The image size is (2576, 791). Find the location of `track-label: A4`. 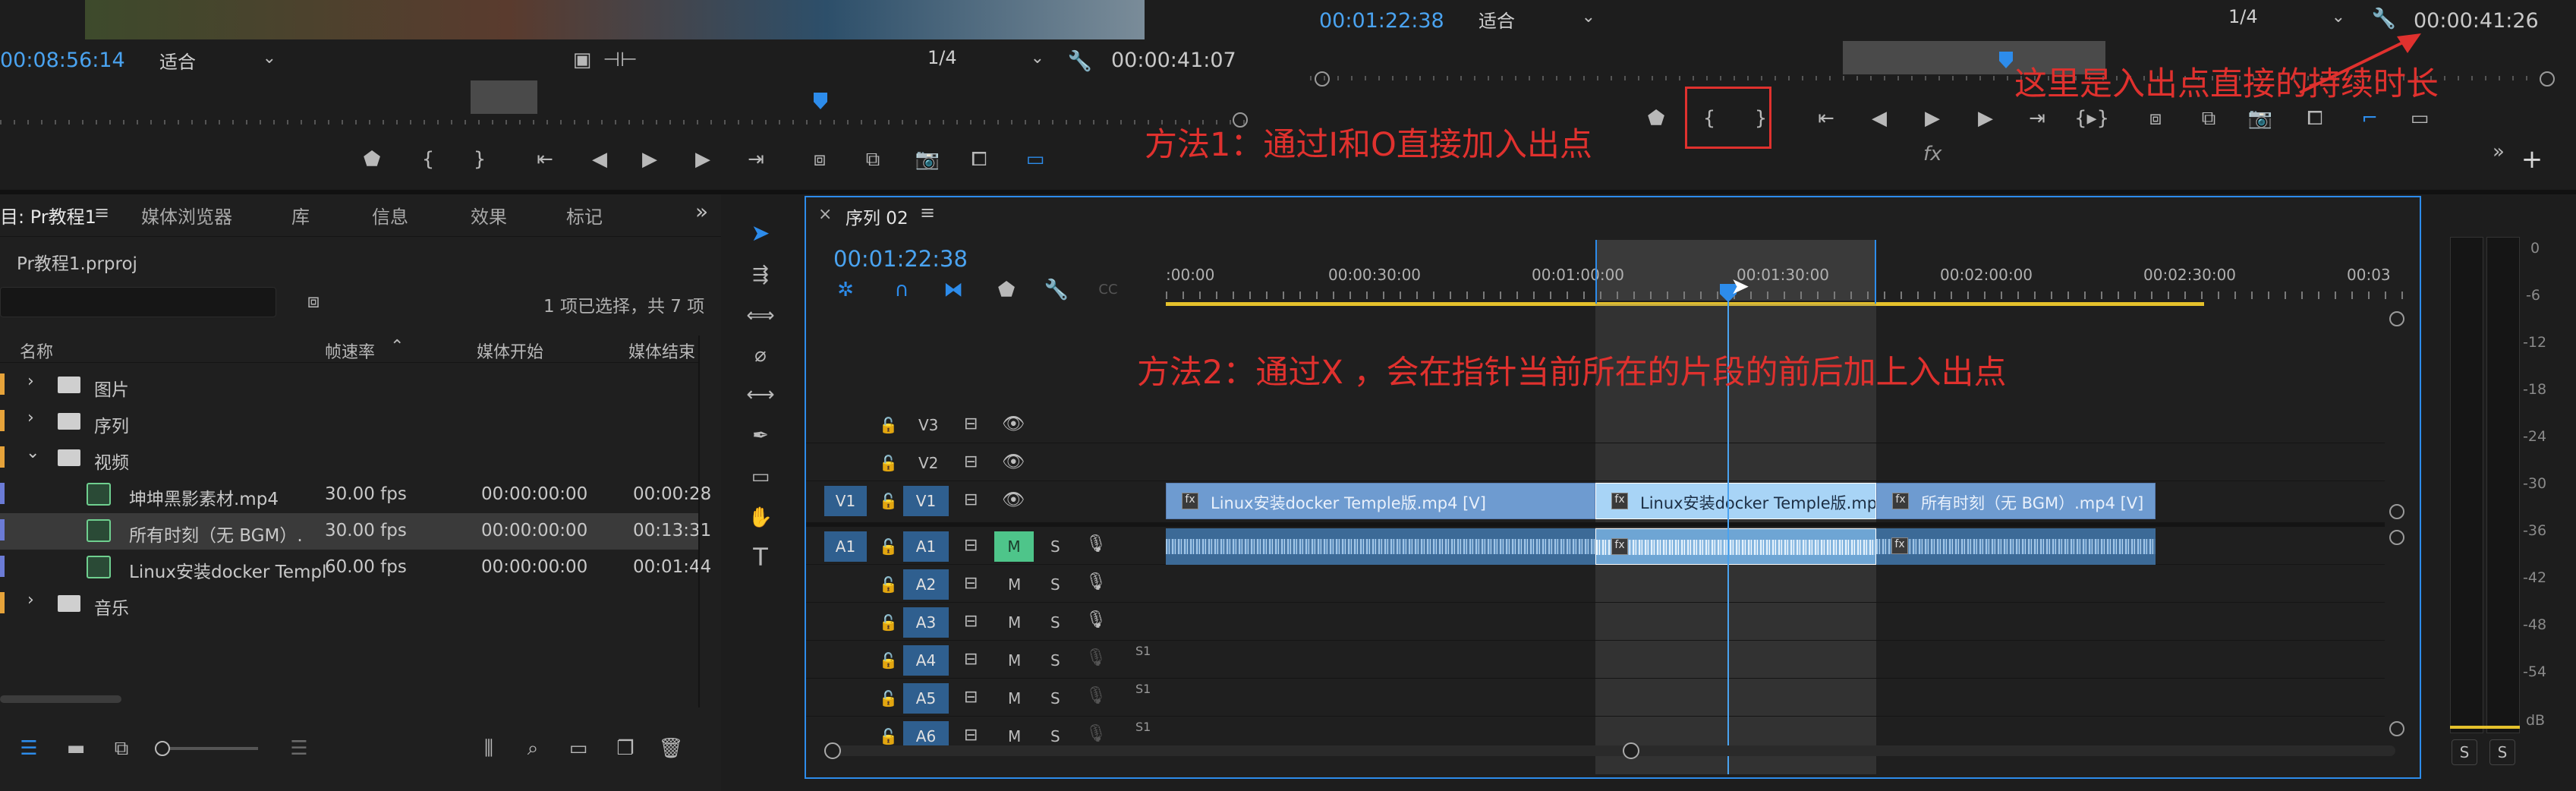

track-label: A4 is located at coordinates (926, 660).